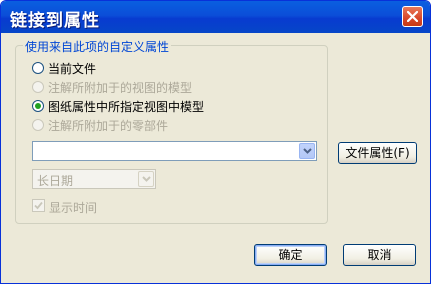 The height and width of the screenshot is (284, 431). Describe the element at coordinates (94, 179) in the screenshot. I see `date-format-select: 长日期` at that location.